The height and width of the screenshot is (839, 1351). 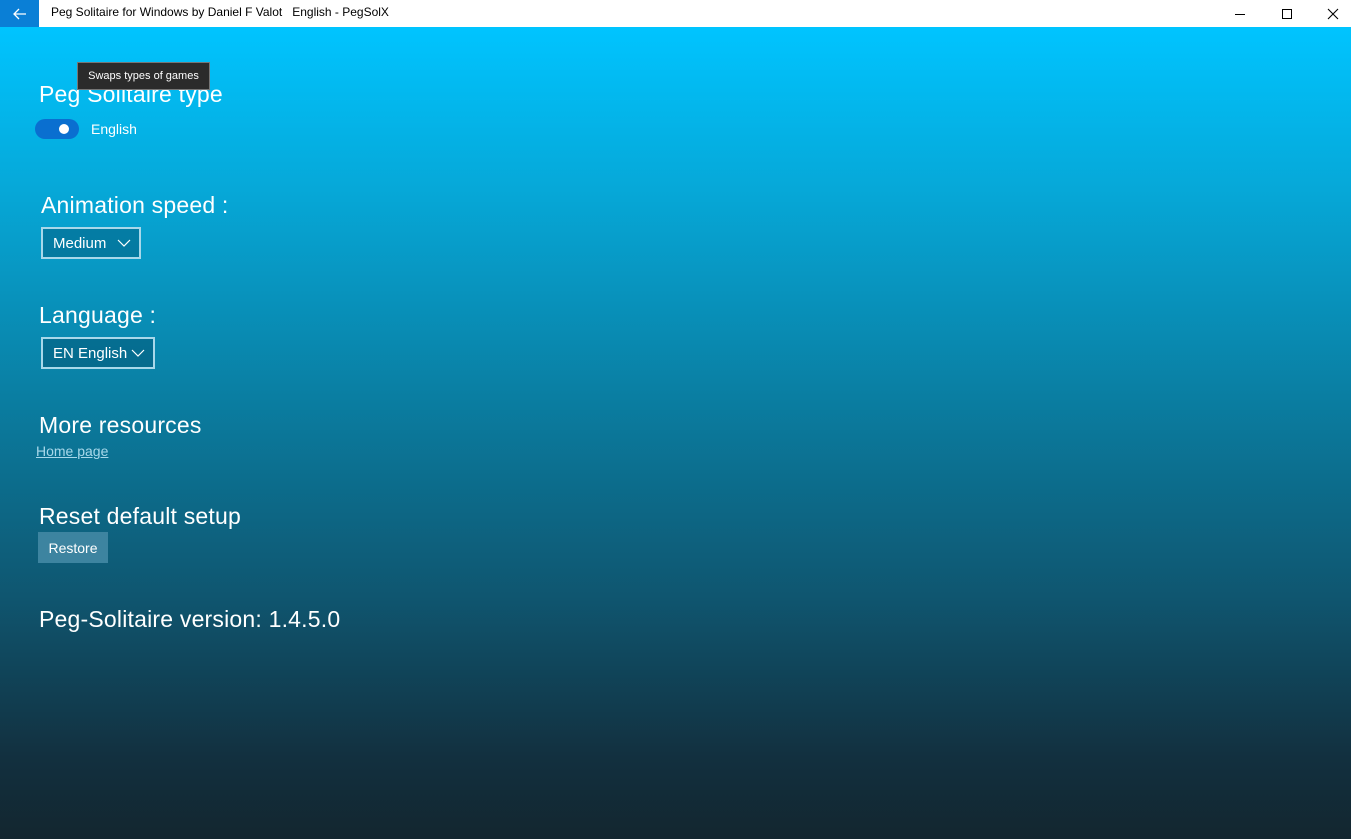 I want to click on home-page-link: Home page, so click(x=72, y=451).